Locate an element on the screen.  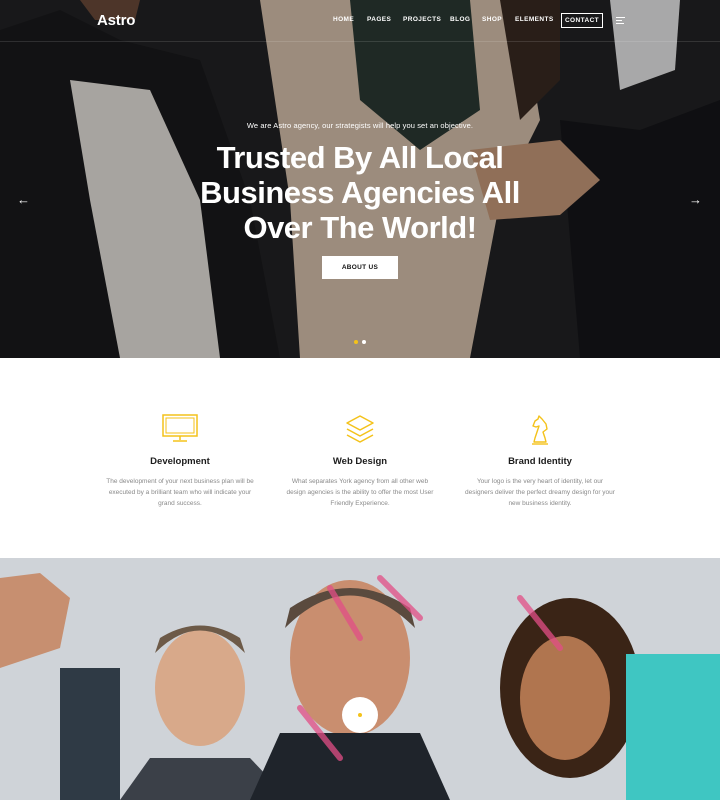
service-title: Development is located at coordinates (180, 461).